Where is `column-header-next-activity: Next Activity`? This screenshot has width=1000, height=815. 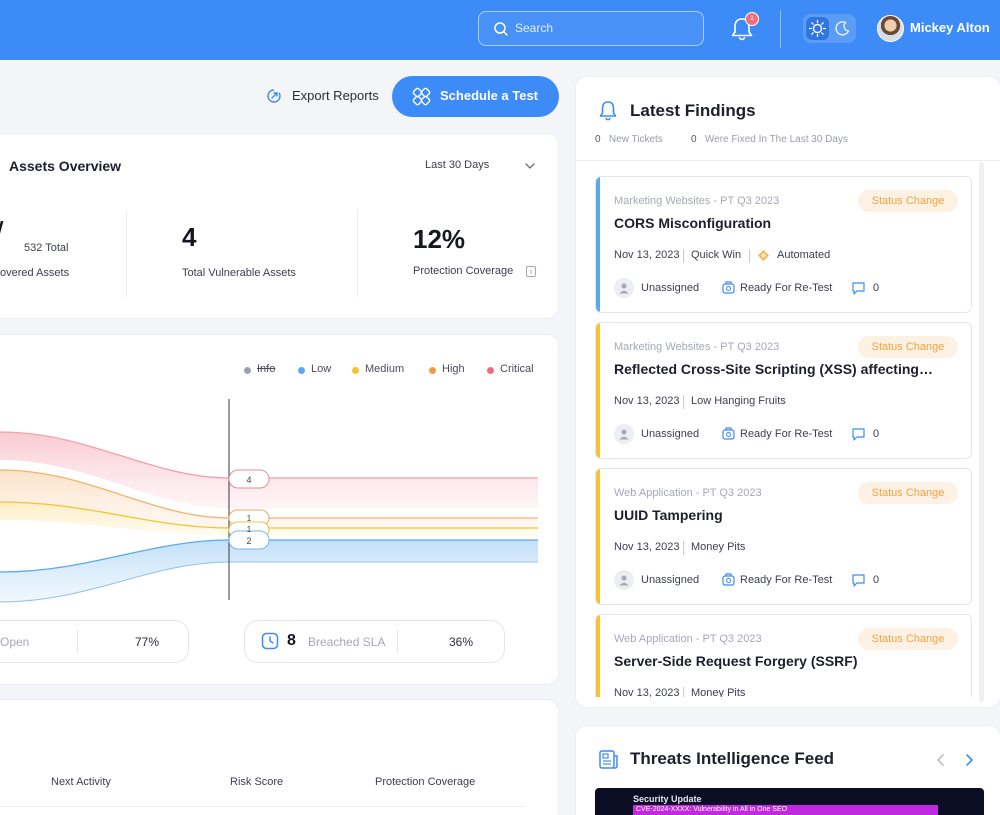 column-header-next-activity: Next Activity is located at coordinates (81, 782).